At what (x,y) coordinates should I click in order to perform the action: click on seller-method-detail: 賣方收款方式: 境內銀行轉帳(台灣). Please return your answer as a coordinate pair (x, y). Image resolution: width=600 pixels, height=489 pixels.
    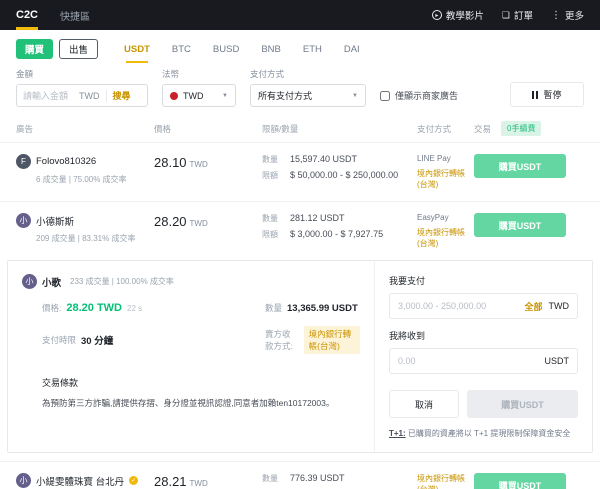
    Looking at the image, I should click on (312, 340).